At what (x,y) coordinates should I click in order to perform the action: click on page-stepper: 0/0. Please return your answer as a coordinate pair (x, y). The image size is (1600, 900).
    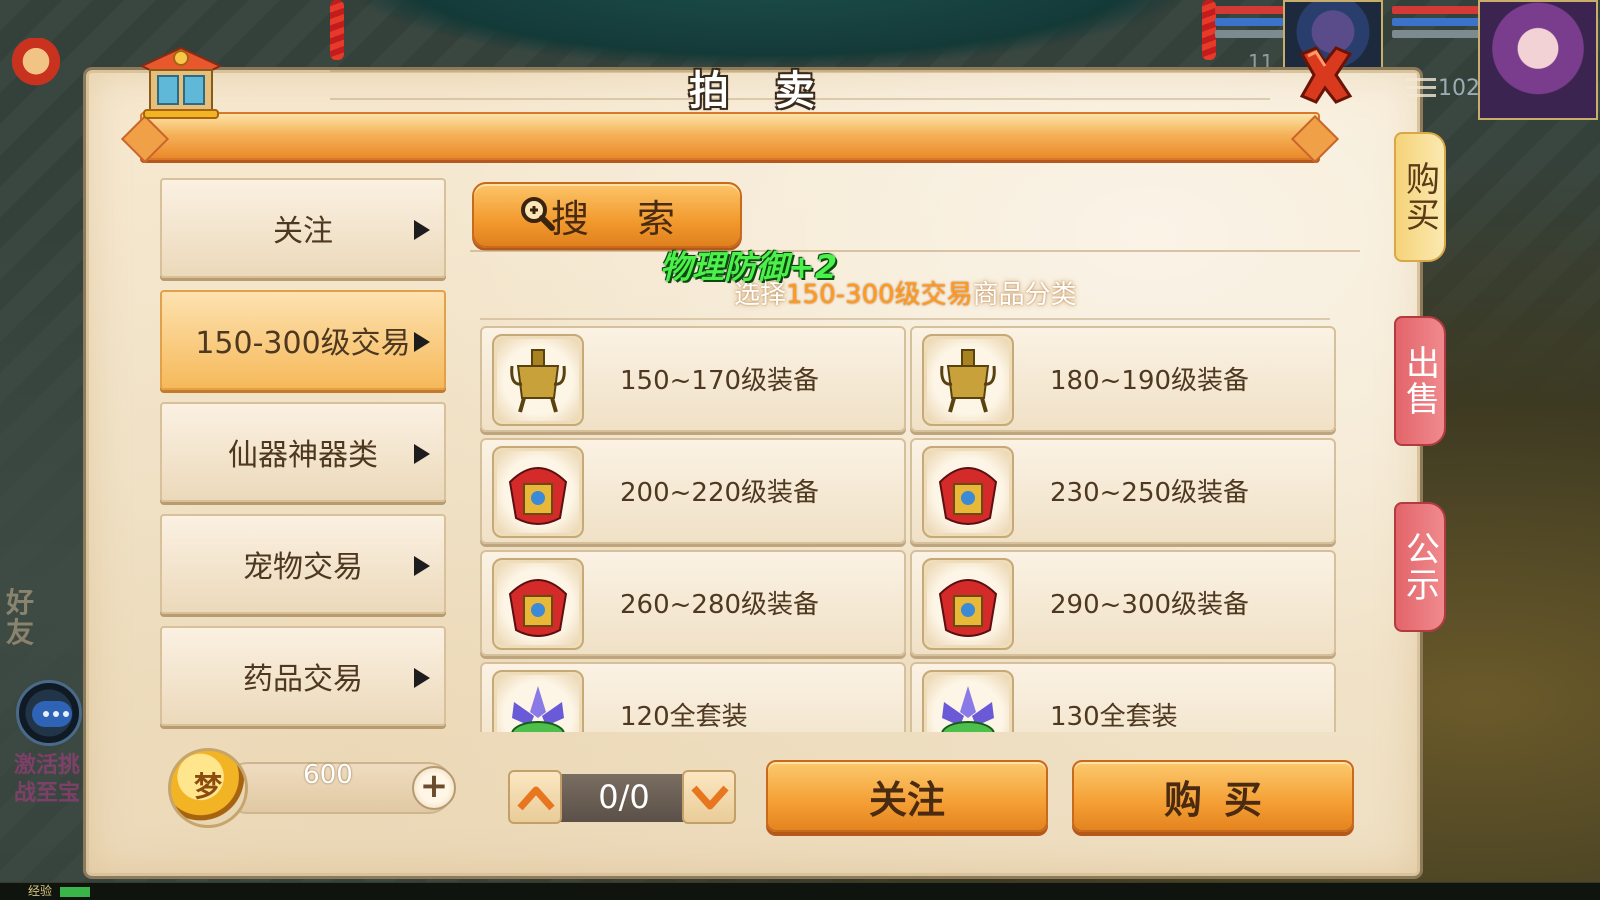
    Looking at the image, I should click on (622, 797).